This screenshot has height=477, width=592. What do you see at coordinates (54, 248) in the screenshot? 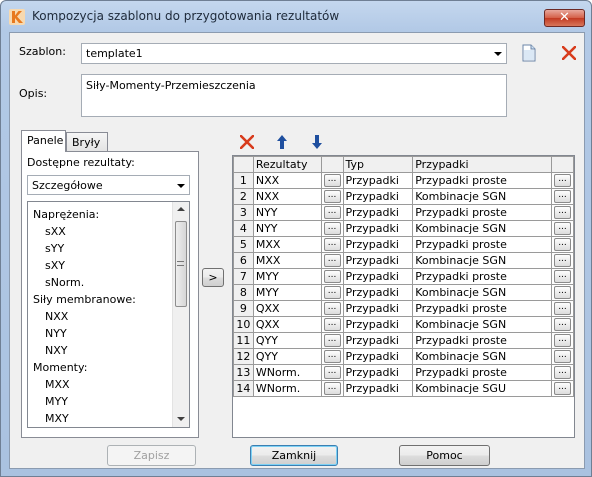
I see `result-list-item: sYY` at bounding box center [54, 248].